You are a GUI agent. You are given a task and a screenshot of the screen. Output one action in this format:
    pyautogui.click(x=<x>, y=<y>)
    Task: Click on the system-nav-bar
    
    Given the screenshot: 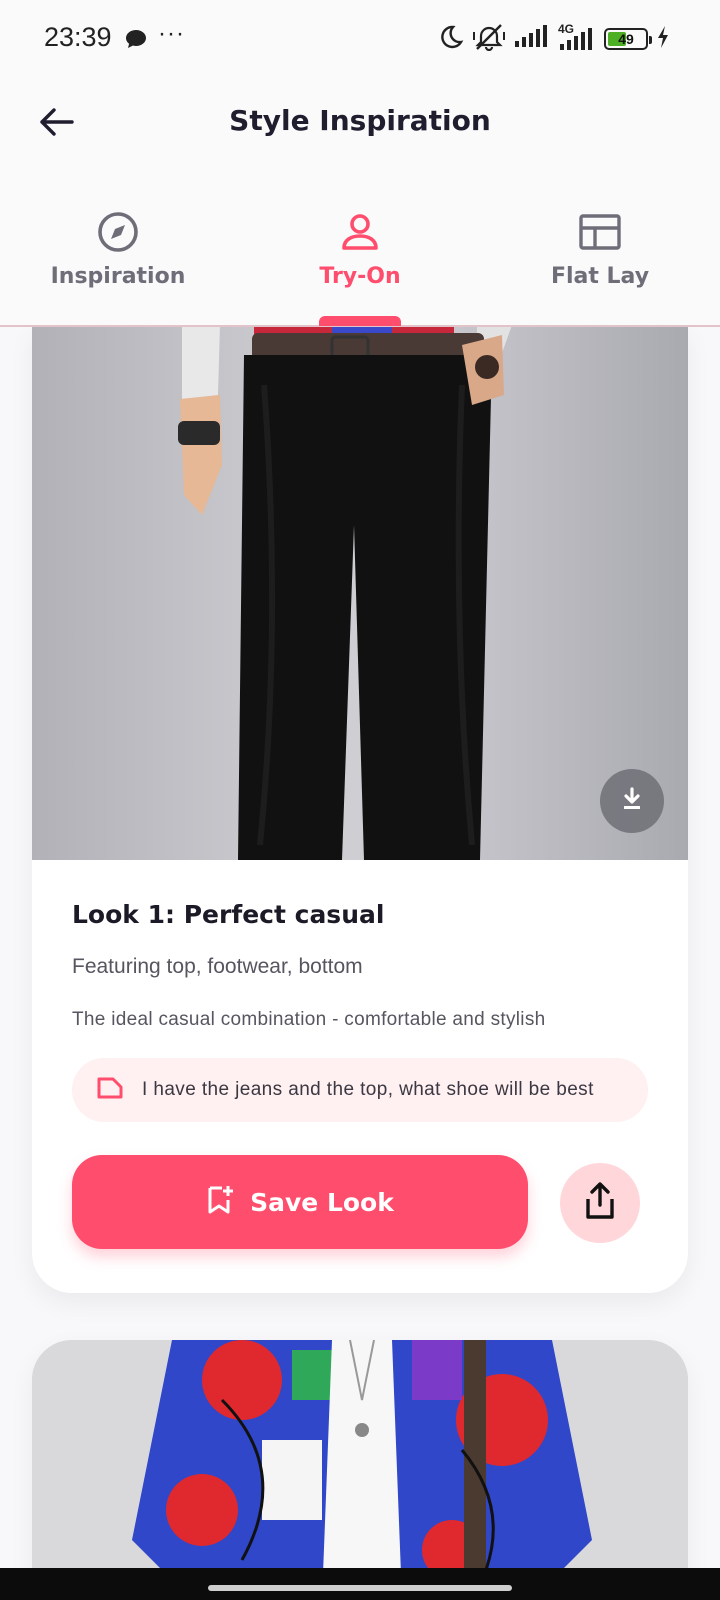 What is the action you would take?
    pyautogui.click(x=360, y=1584)
    